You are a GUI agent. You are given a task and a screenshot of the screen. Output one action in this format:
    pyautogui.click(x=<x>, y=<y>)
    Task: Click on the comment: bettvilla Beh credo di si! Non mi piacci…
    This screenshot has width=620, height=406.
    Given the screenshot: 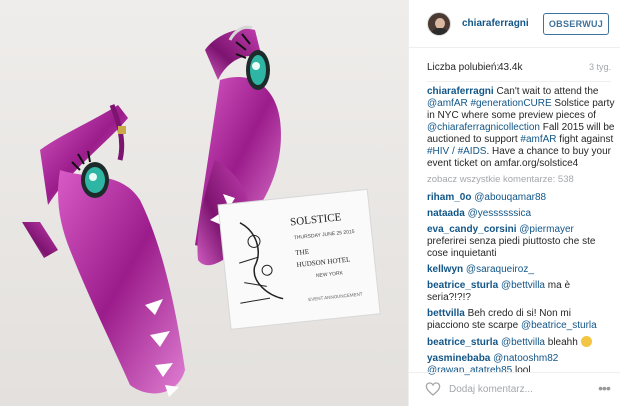 What is the action you would take?
    pyautogui.click(x=521, y=320)
    